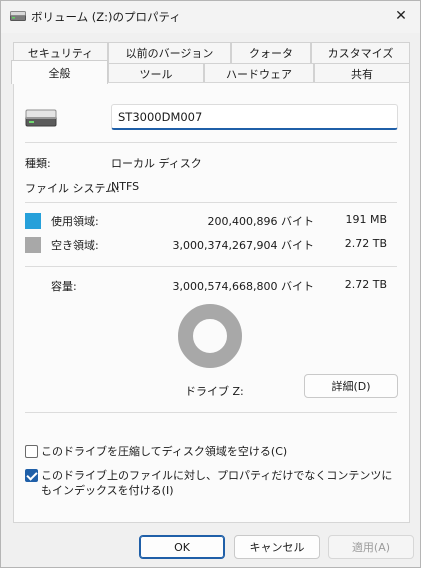 This screenshot has width=421, height=568. I want to click on volume-name-input, so click(254, 117).